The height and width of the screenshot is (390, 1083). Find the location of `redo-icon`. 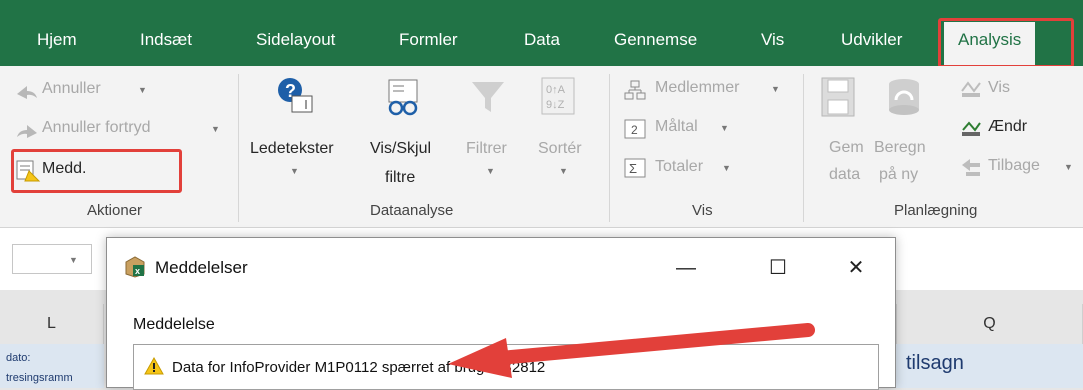

redo-icon is located at coordinates (27, 131).